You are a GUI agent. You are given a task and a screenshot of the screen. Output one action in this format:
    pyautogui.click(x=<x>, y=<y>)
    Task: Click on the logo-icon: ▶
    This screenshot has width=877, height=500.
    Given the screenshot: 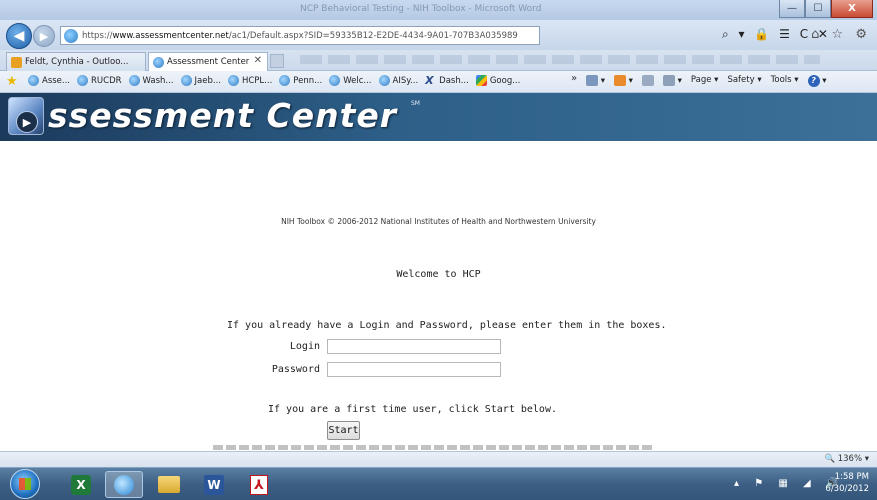 What is the action you would take?
    pyautogui.click(x=26, y=116)
    